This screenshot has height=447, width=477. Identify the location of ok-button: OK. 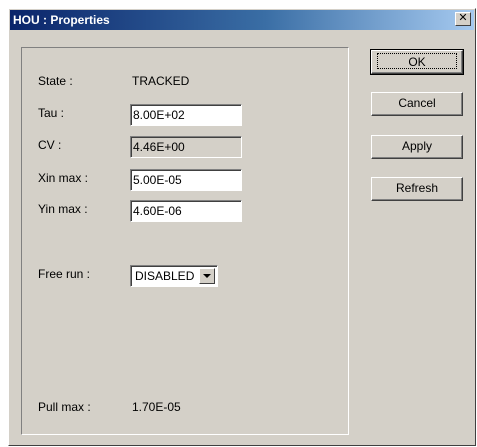
(417, 62).